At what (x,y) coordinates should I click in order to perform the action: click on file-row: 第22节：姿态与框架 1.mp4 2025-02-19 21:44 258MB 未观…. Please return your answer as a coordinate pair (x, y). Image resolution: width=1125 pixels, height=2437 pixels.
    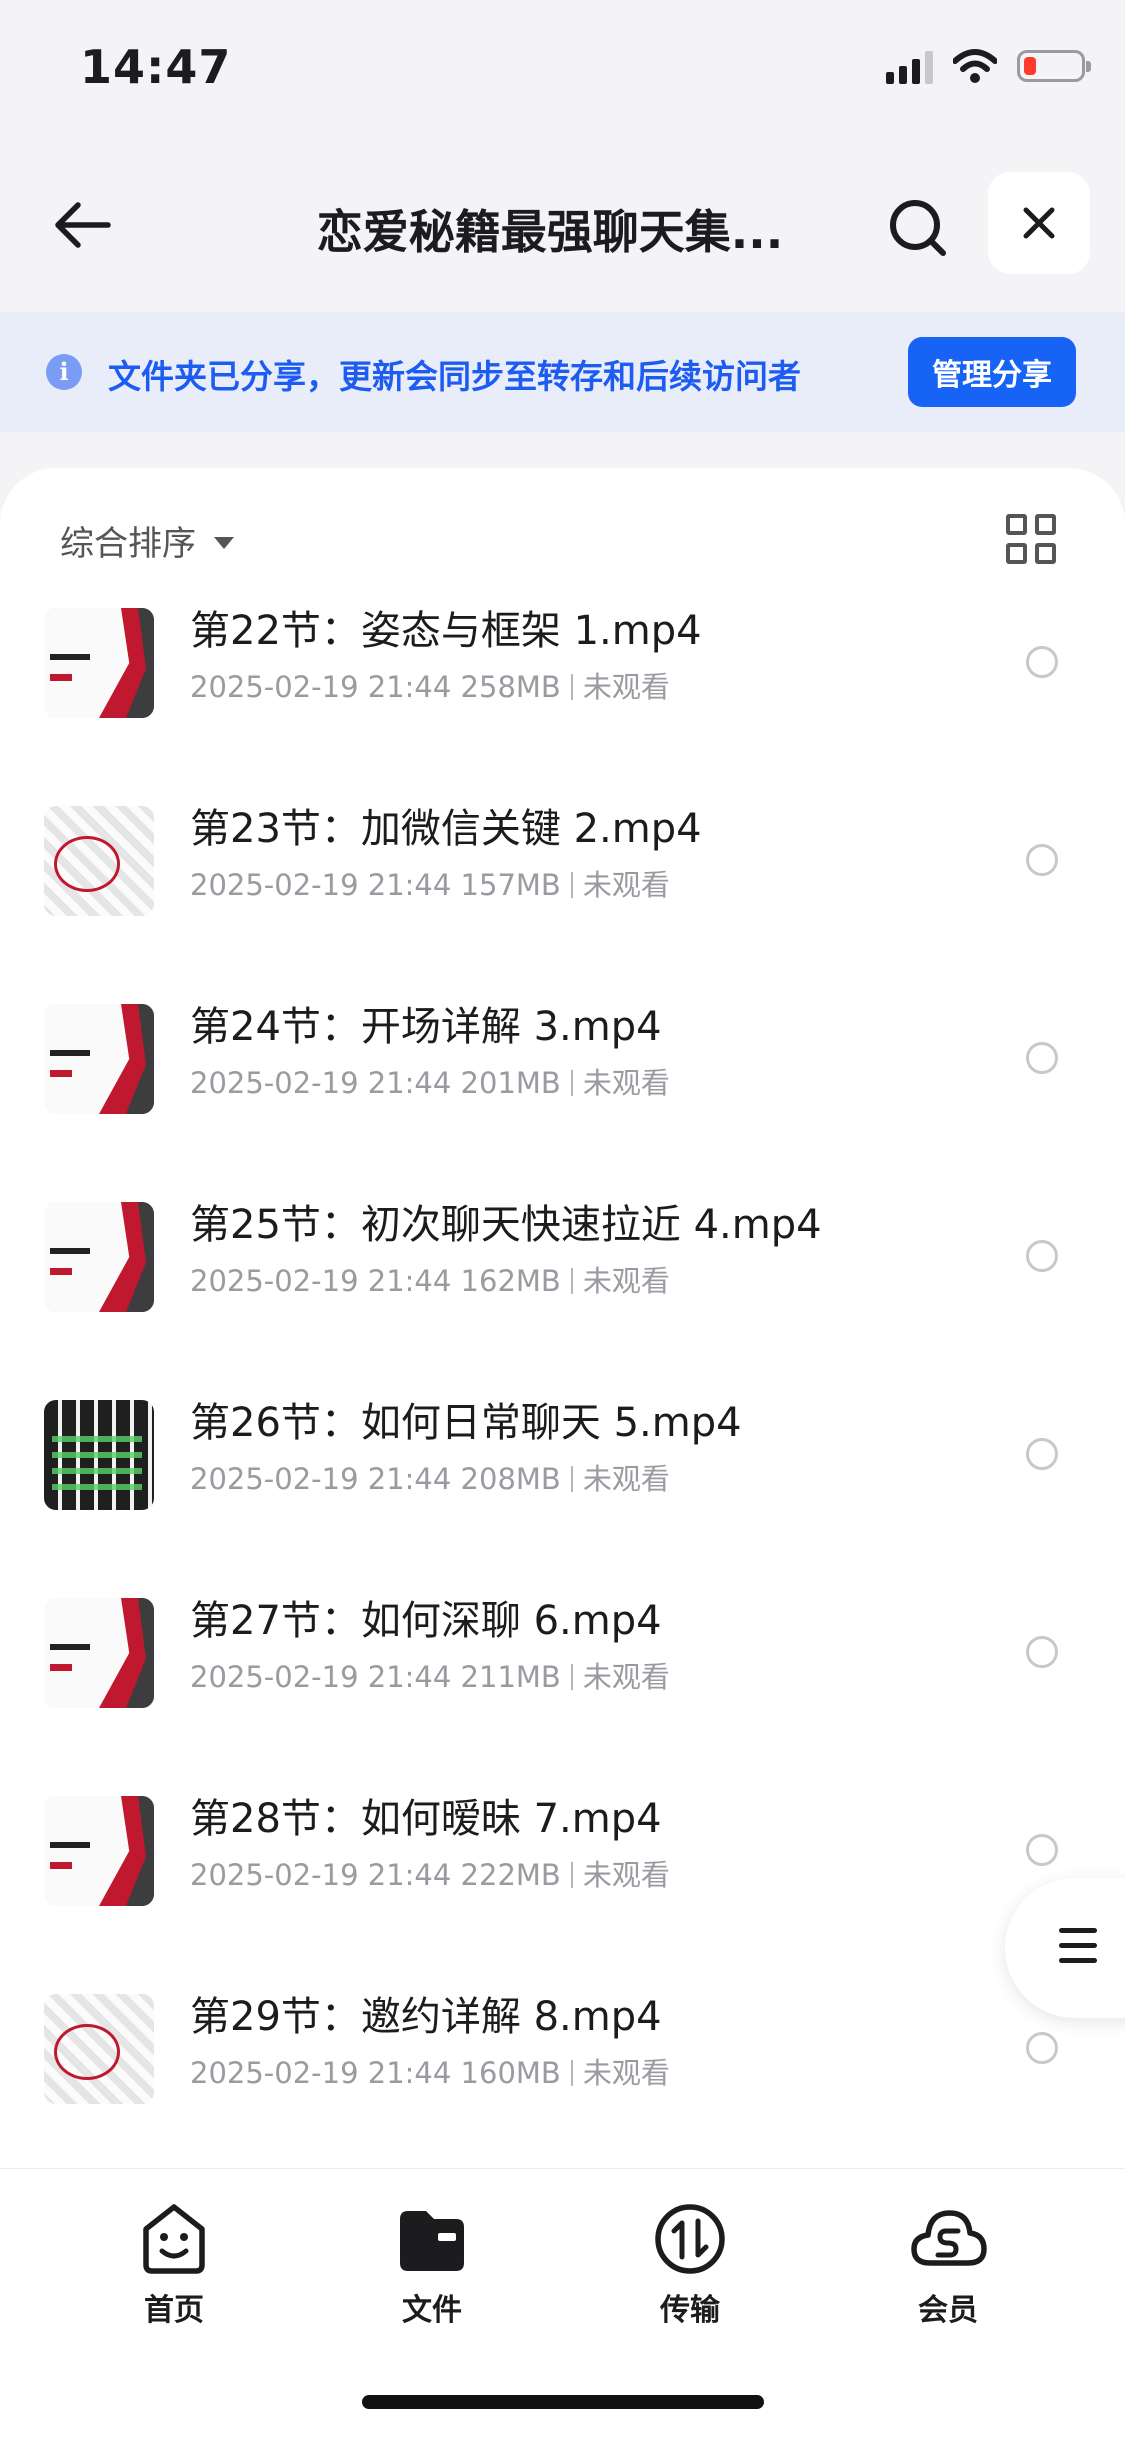
    Looking at the image, I should click on (562, 697).